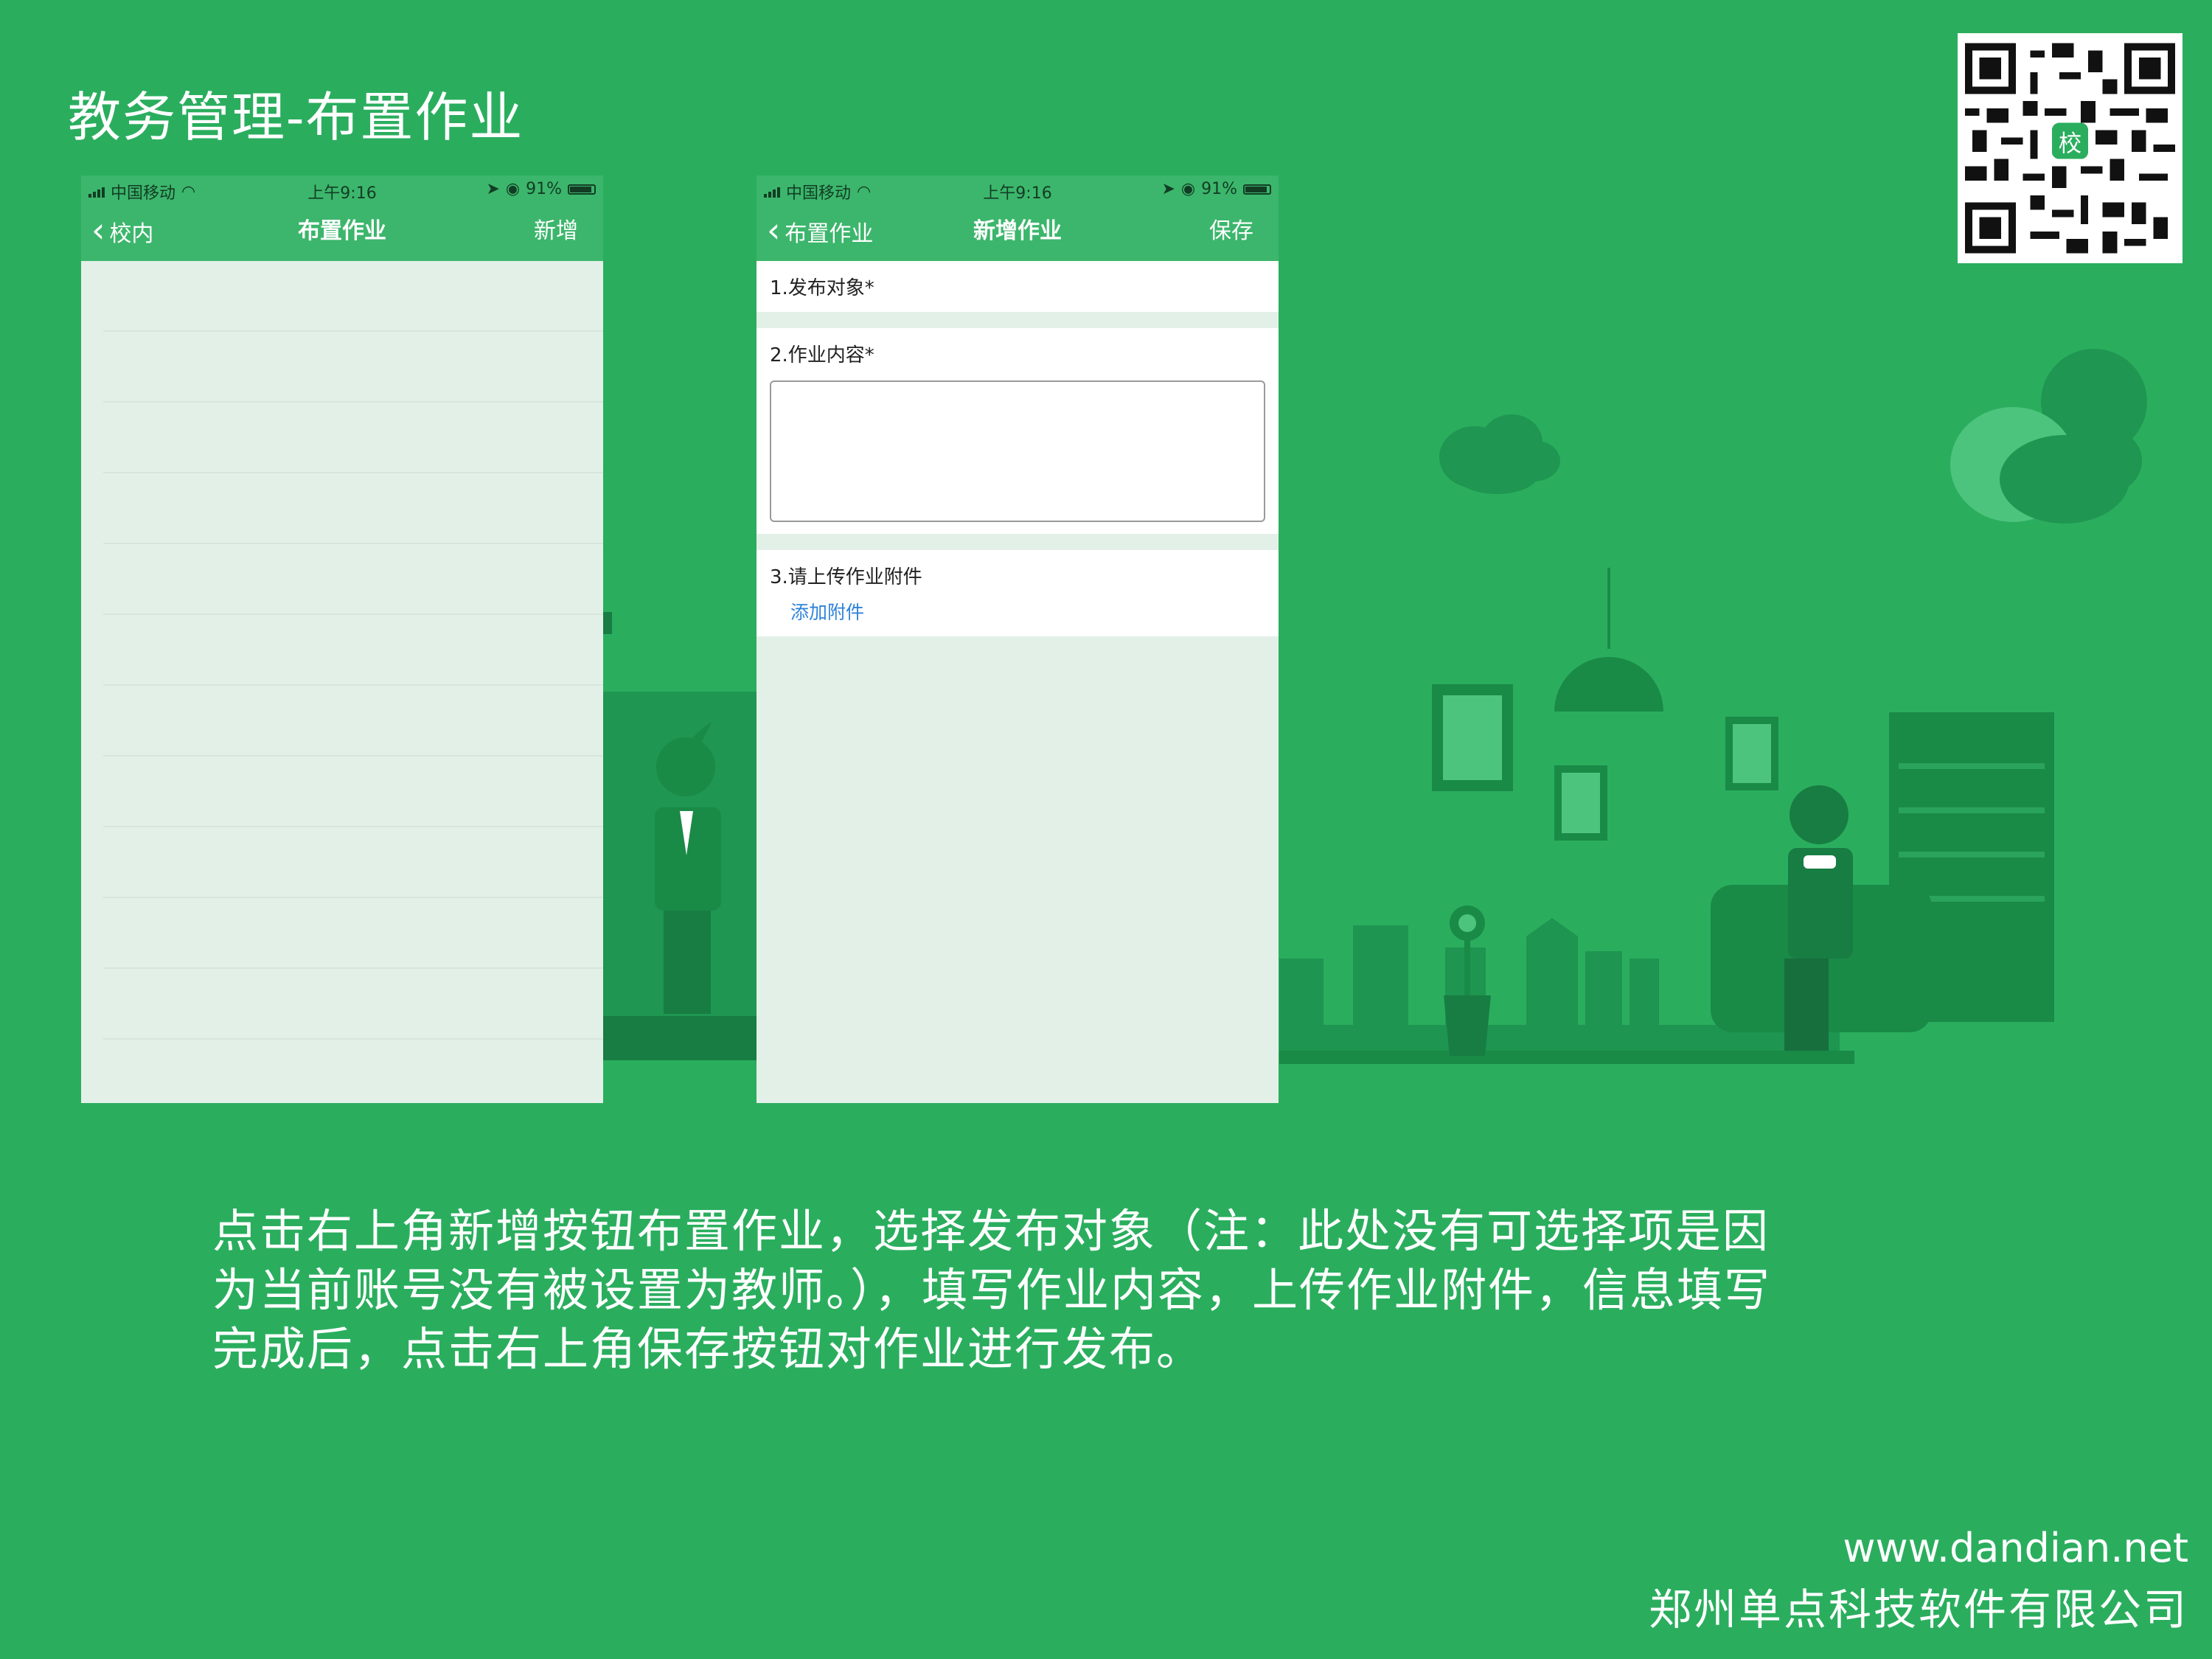 Image resolution: width=2212 pixels, height=1659 pixels. What do you see at coordinates (1018, 286) in the screenshot?
I see `target-section: 1.发布对象*` at bounding box center [1018, 286].